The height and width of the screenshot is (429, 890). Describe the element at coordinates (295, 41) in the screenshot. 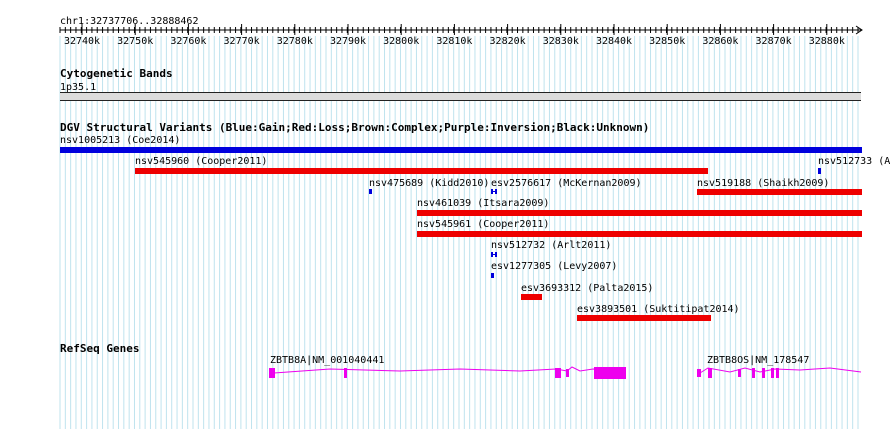

I see `ruler-tick-label: 32780k` at that location.